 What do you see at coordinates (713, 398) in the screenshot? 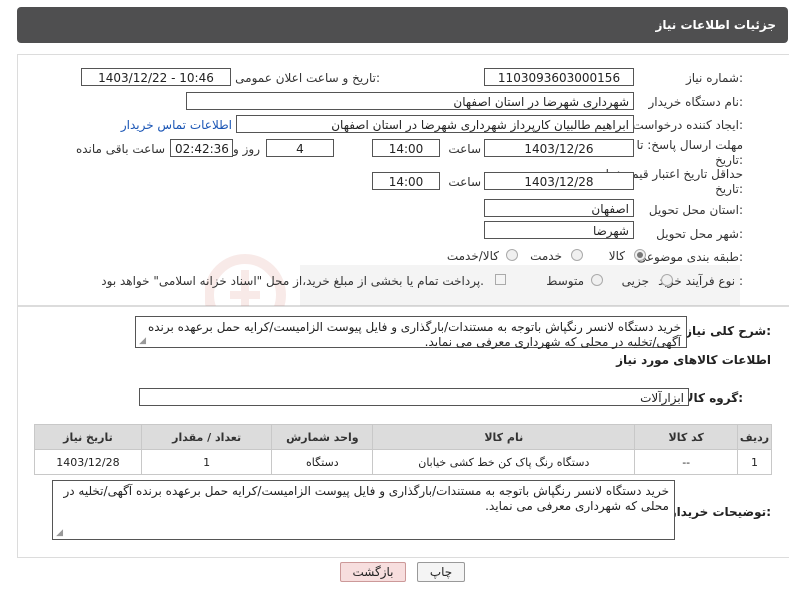
I see `goods-group-label: گروه کالا:` at bounding box center [713, 398].